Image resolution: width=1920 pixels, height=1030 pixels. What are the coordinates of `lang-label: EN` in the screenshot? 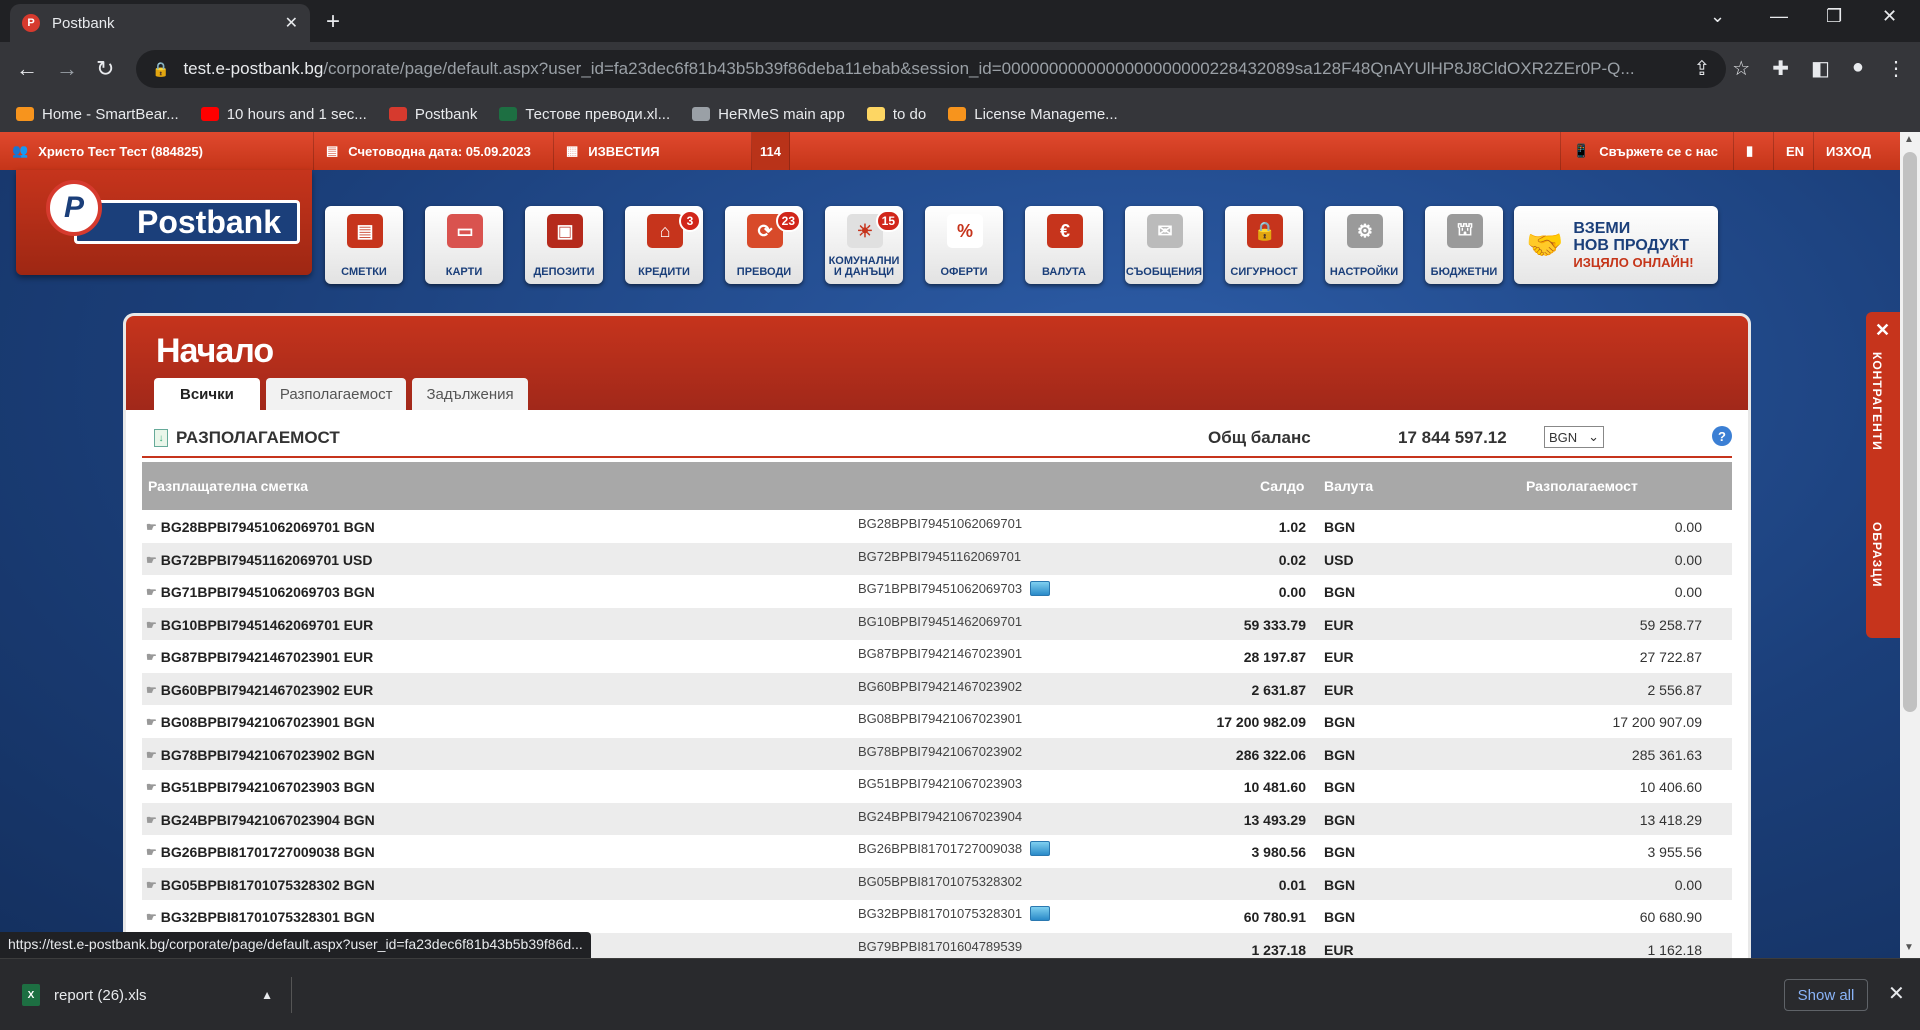 It's located at (1795, 151).